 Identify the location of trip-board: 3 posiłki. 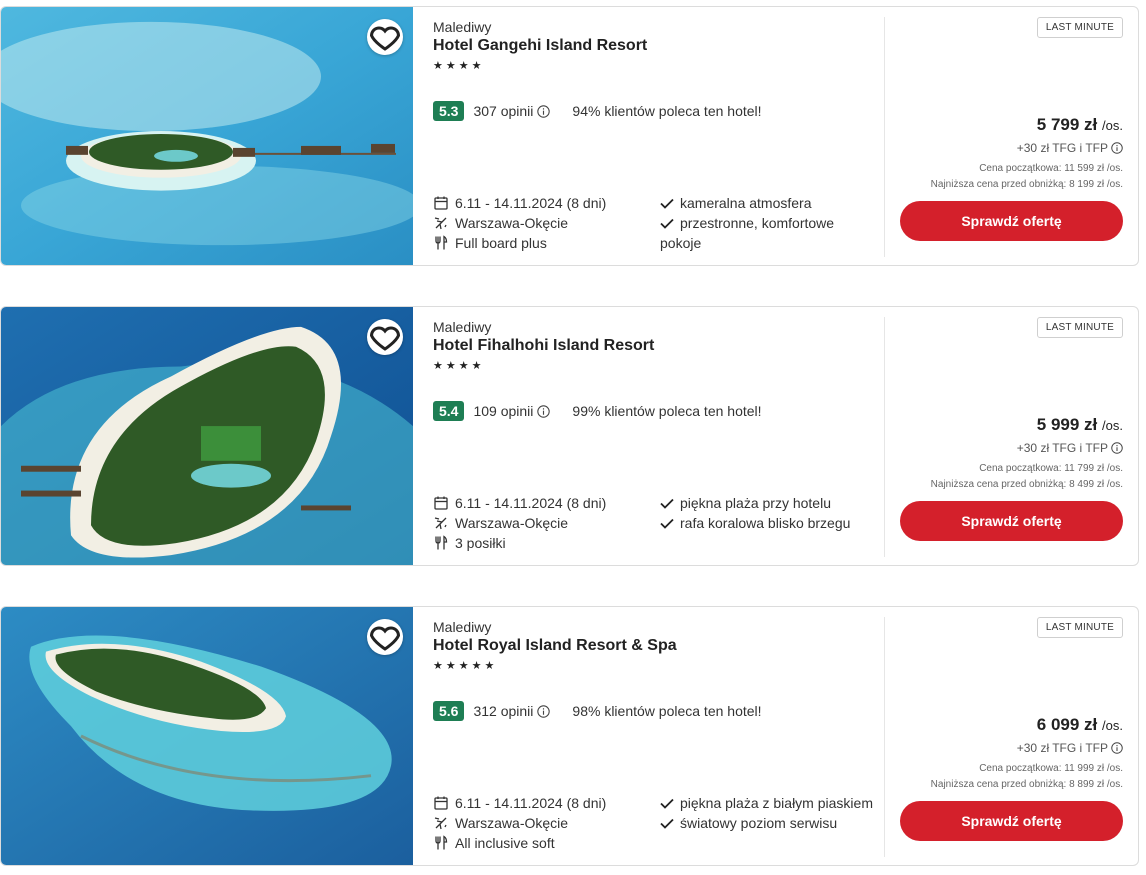
(519, 543).